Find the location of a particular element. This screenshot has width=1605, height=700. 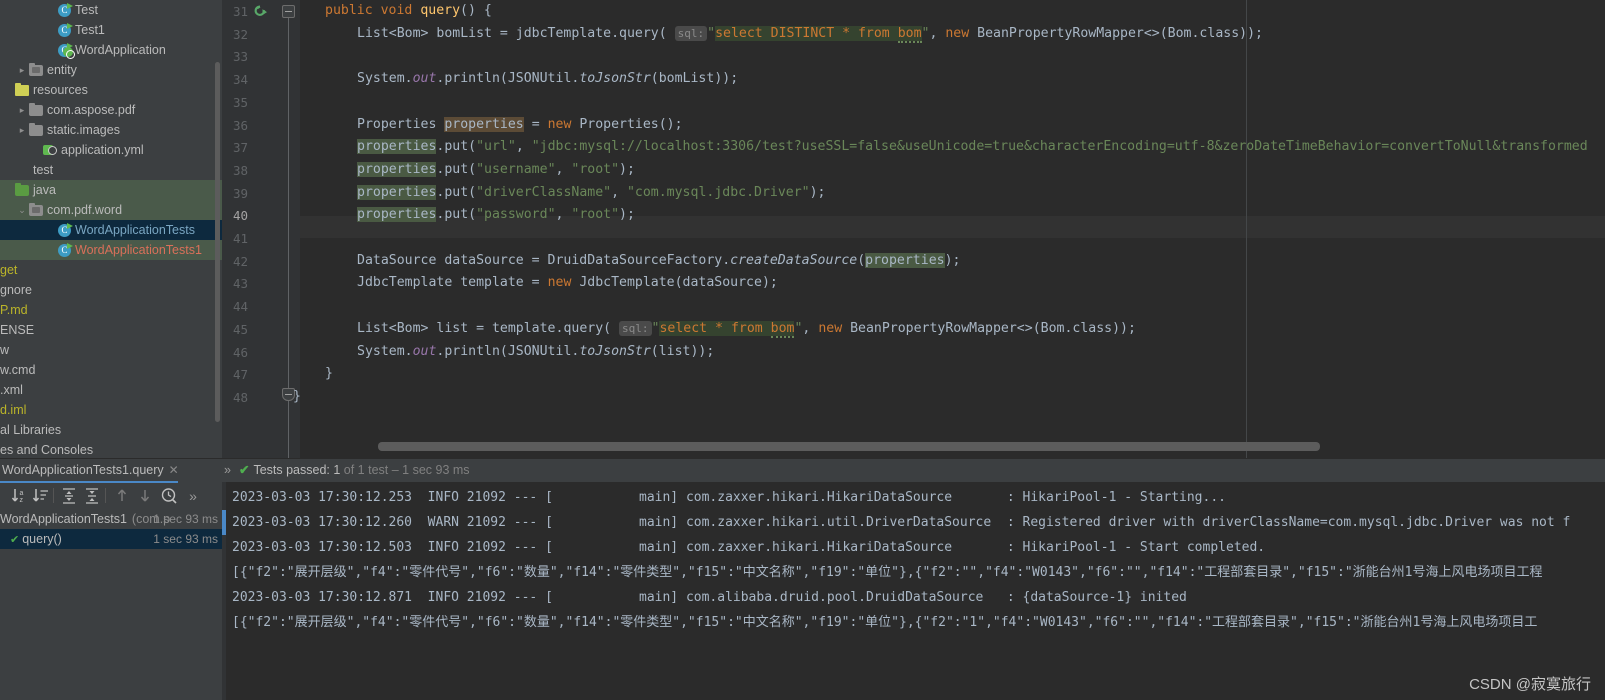

line-number-46: 46 is located at coordinates (240, 352).